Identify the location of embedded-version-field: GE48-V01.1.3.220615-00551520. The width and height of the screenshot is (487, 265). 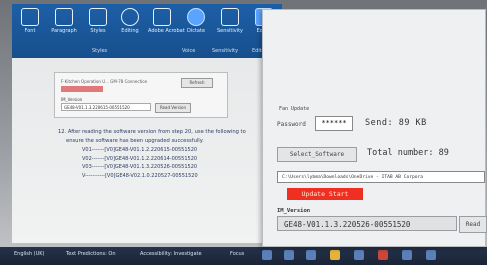
(106, 107).